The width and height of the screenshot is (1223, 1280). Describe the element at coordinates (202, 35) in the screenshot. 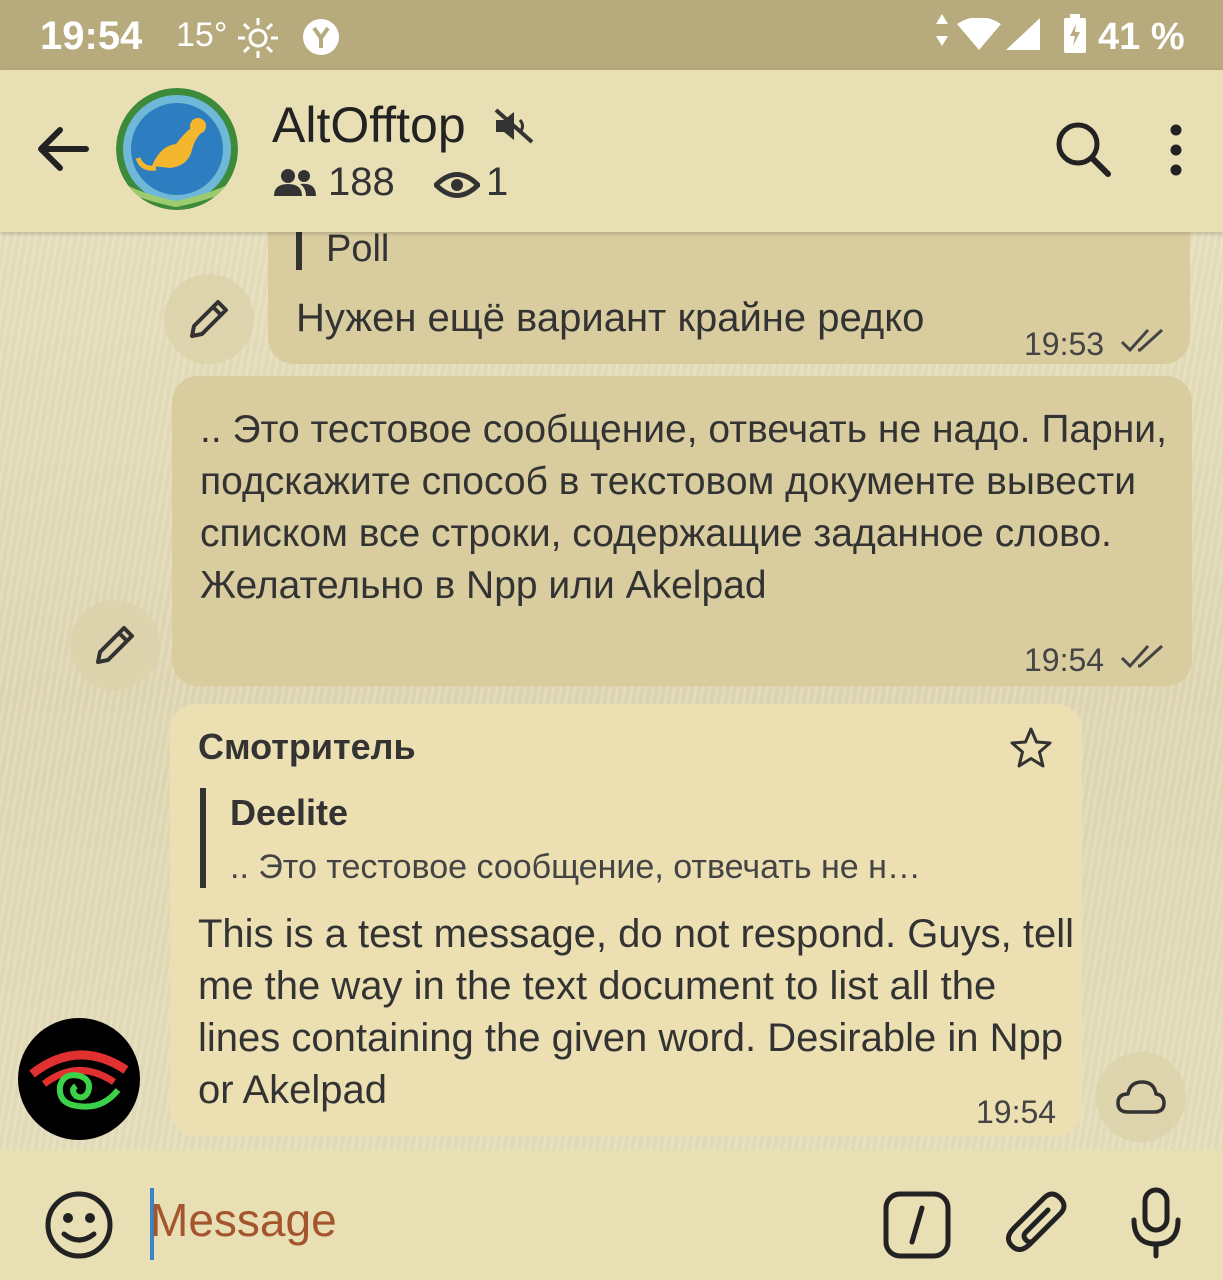

I see `status-temperature: 15°` at that location.